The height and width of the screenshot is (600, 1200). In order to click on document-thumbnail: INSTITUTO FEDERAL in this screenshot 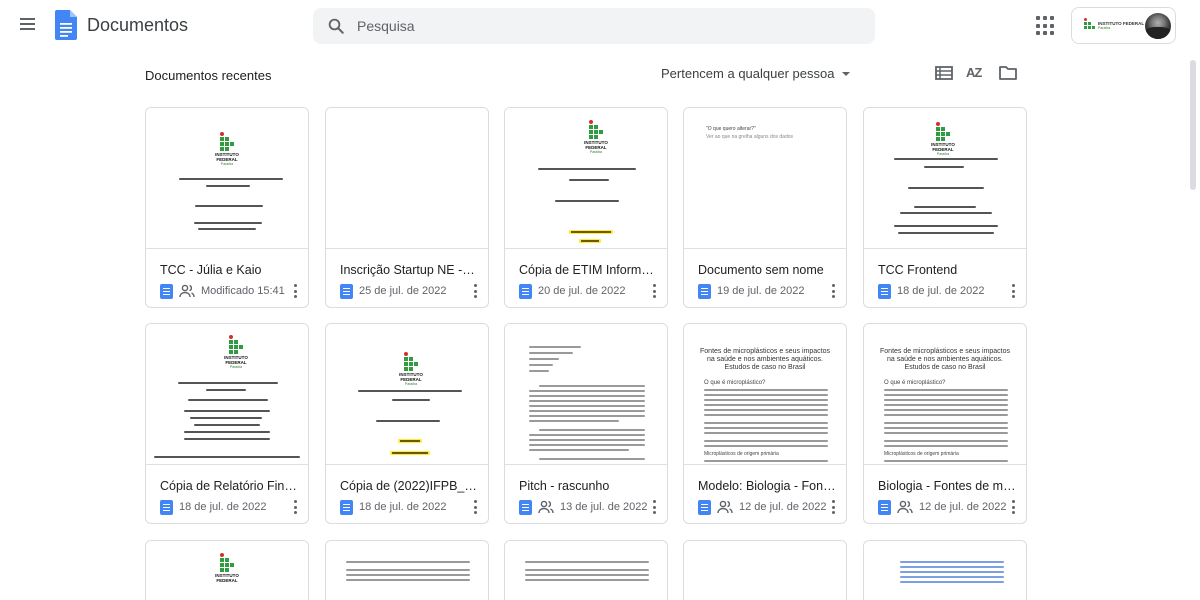, I will do `click(227, 570)`.